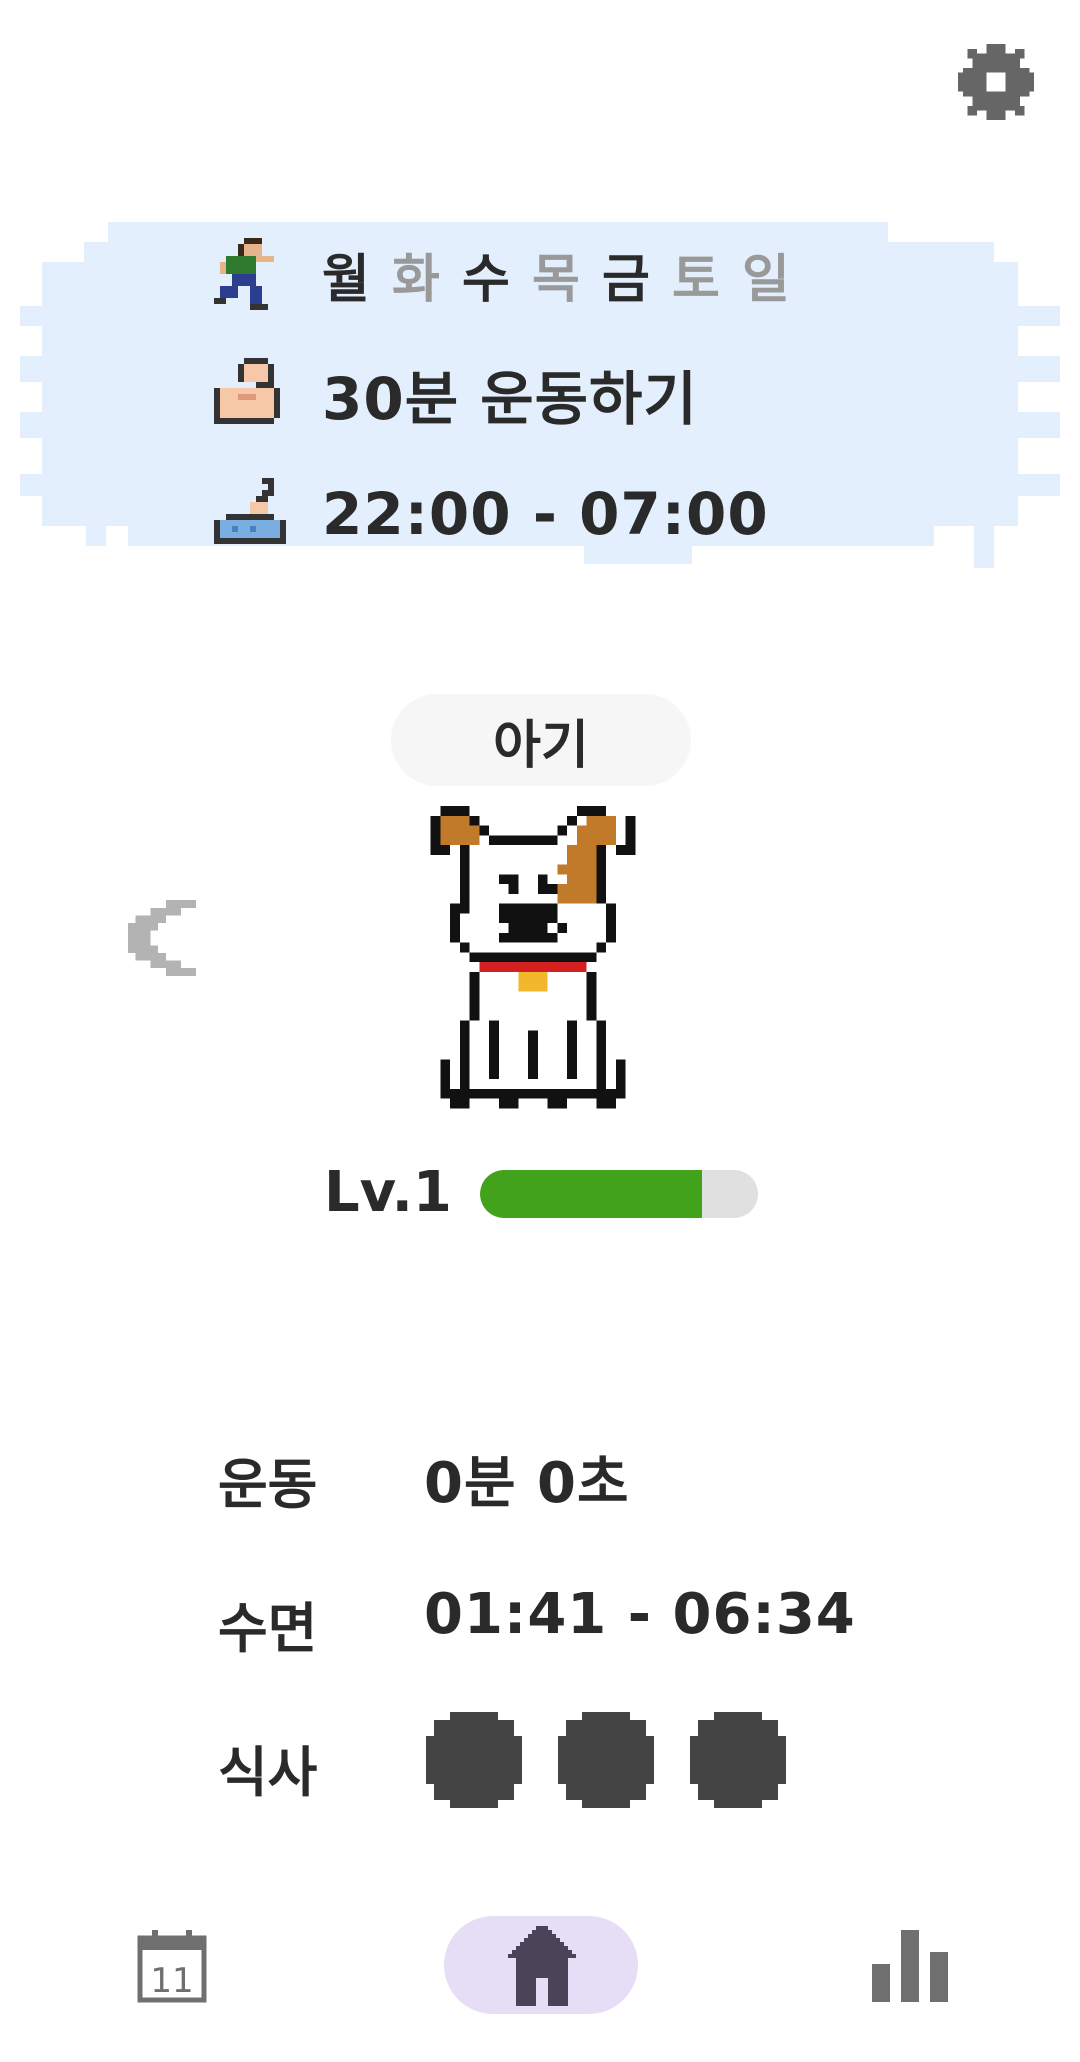  I want to click on calendar-day-number: 11, so click(171, 1981).